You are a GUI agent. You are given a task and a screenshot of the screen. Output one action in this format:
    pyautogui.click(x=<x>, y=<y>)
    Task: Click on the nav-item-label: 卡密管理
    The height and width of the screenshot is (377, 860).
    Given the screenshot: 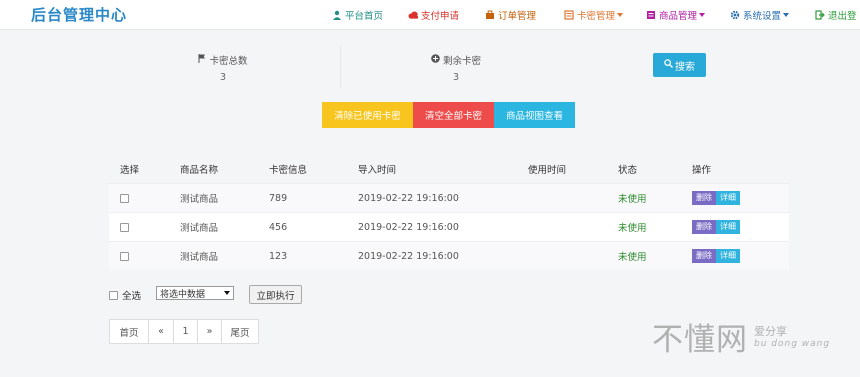 What is the action you would take?
    pyautogui.click(x=596, y=16)
    